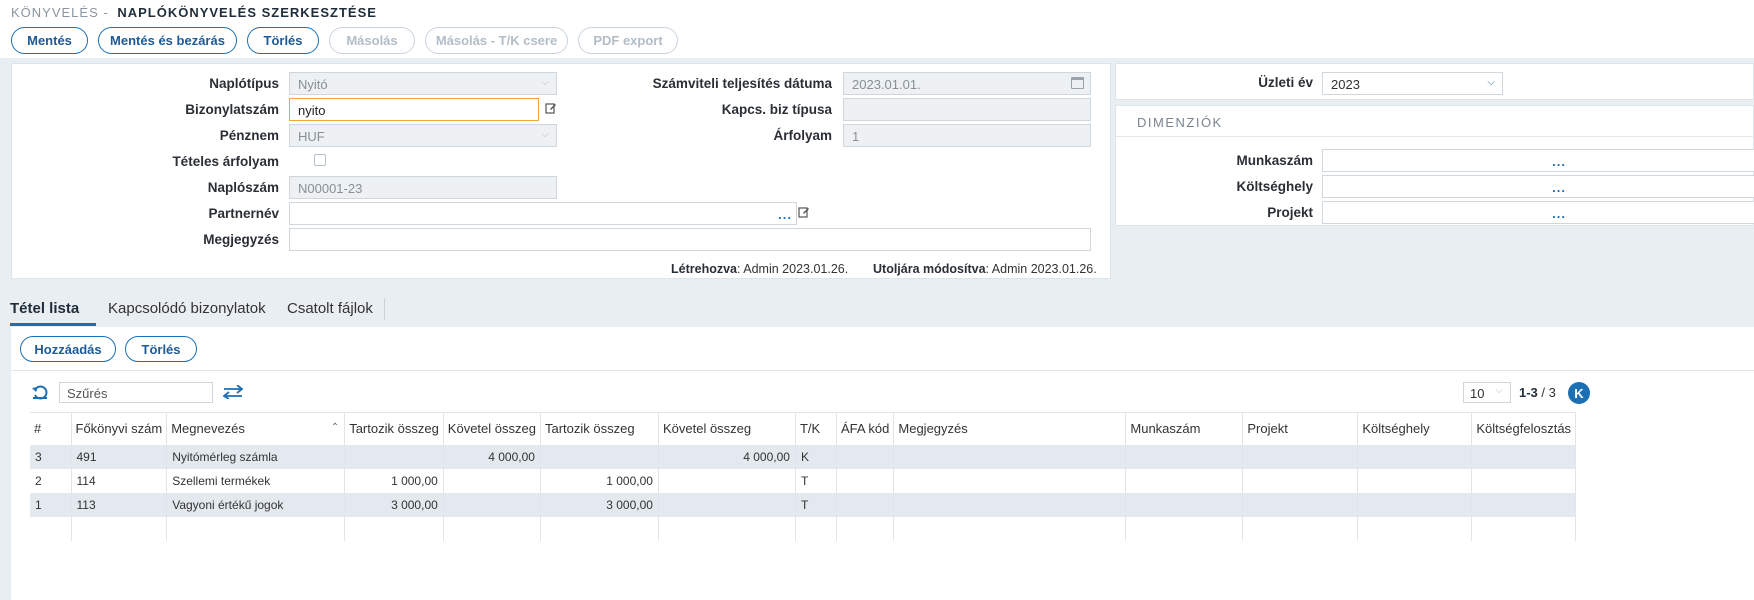 The height and width of the screenshot is (600, 1754). Describe the element at coordinates (51, 456) in the screenshot. I see `cell-index: 3` at that location.